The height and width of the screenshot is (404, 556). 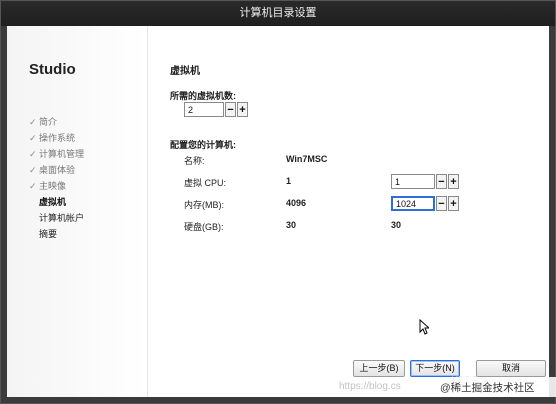 What do you see at coordinates (48, 122) in the screenshot?
I see `step-label: 简介` at bounding box center [48, 122].